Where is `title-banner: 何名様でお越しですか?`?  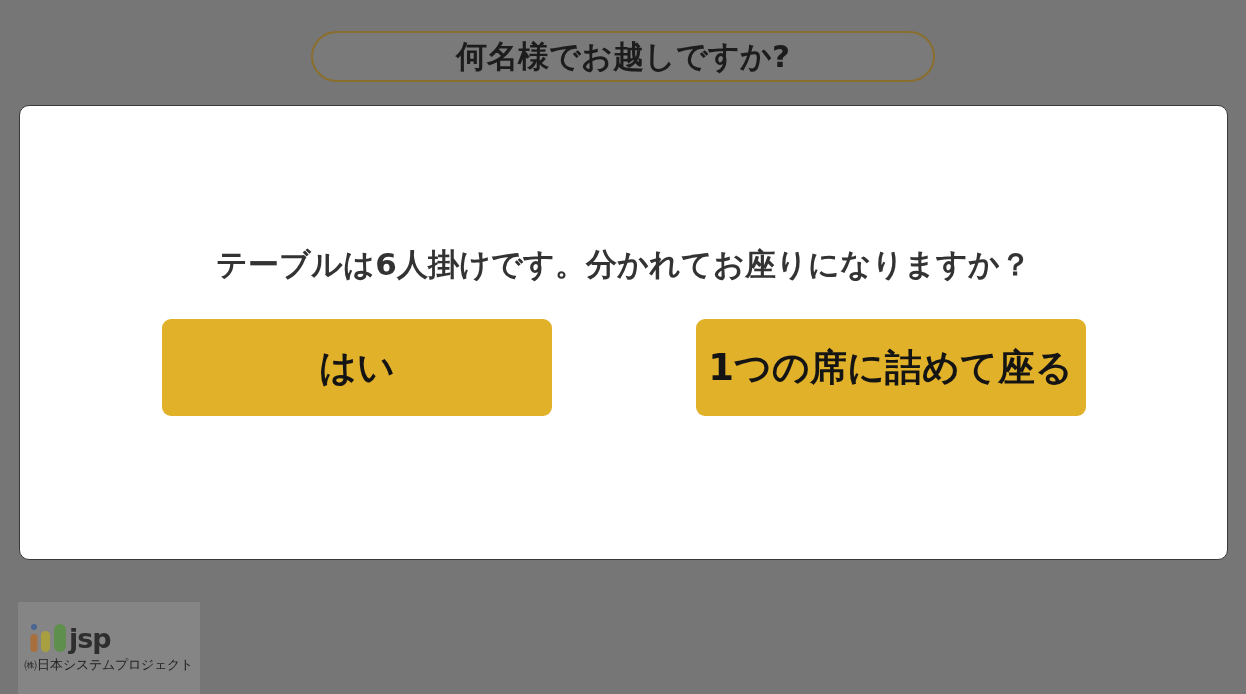
title-banner: 何名様でお越しですか? is located at coordinates (623, 56).